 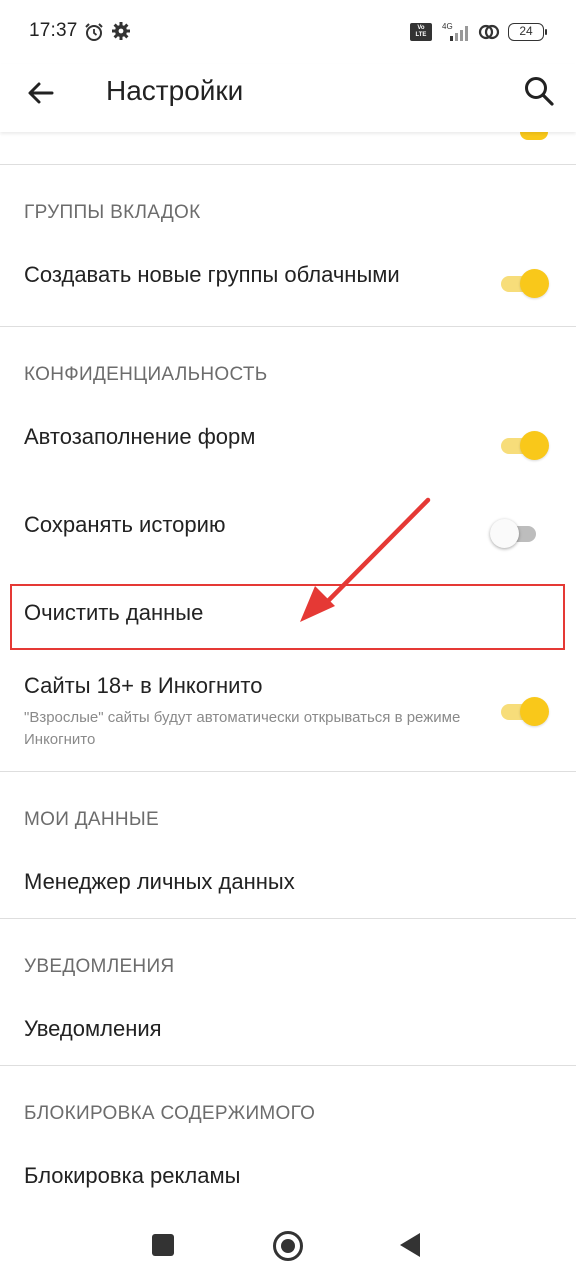 What do you see at coordinates (410, 1245) in the screenshot?
I see `back-button` at bounding box center [410, 1245].